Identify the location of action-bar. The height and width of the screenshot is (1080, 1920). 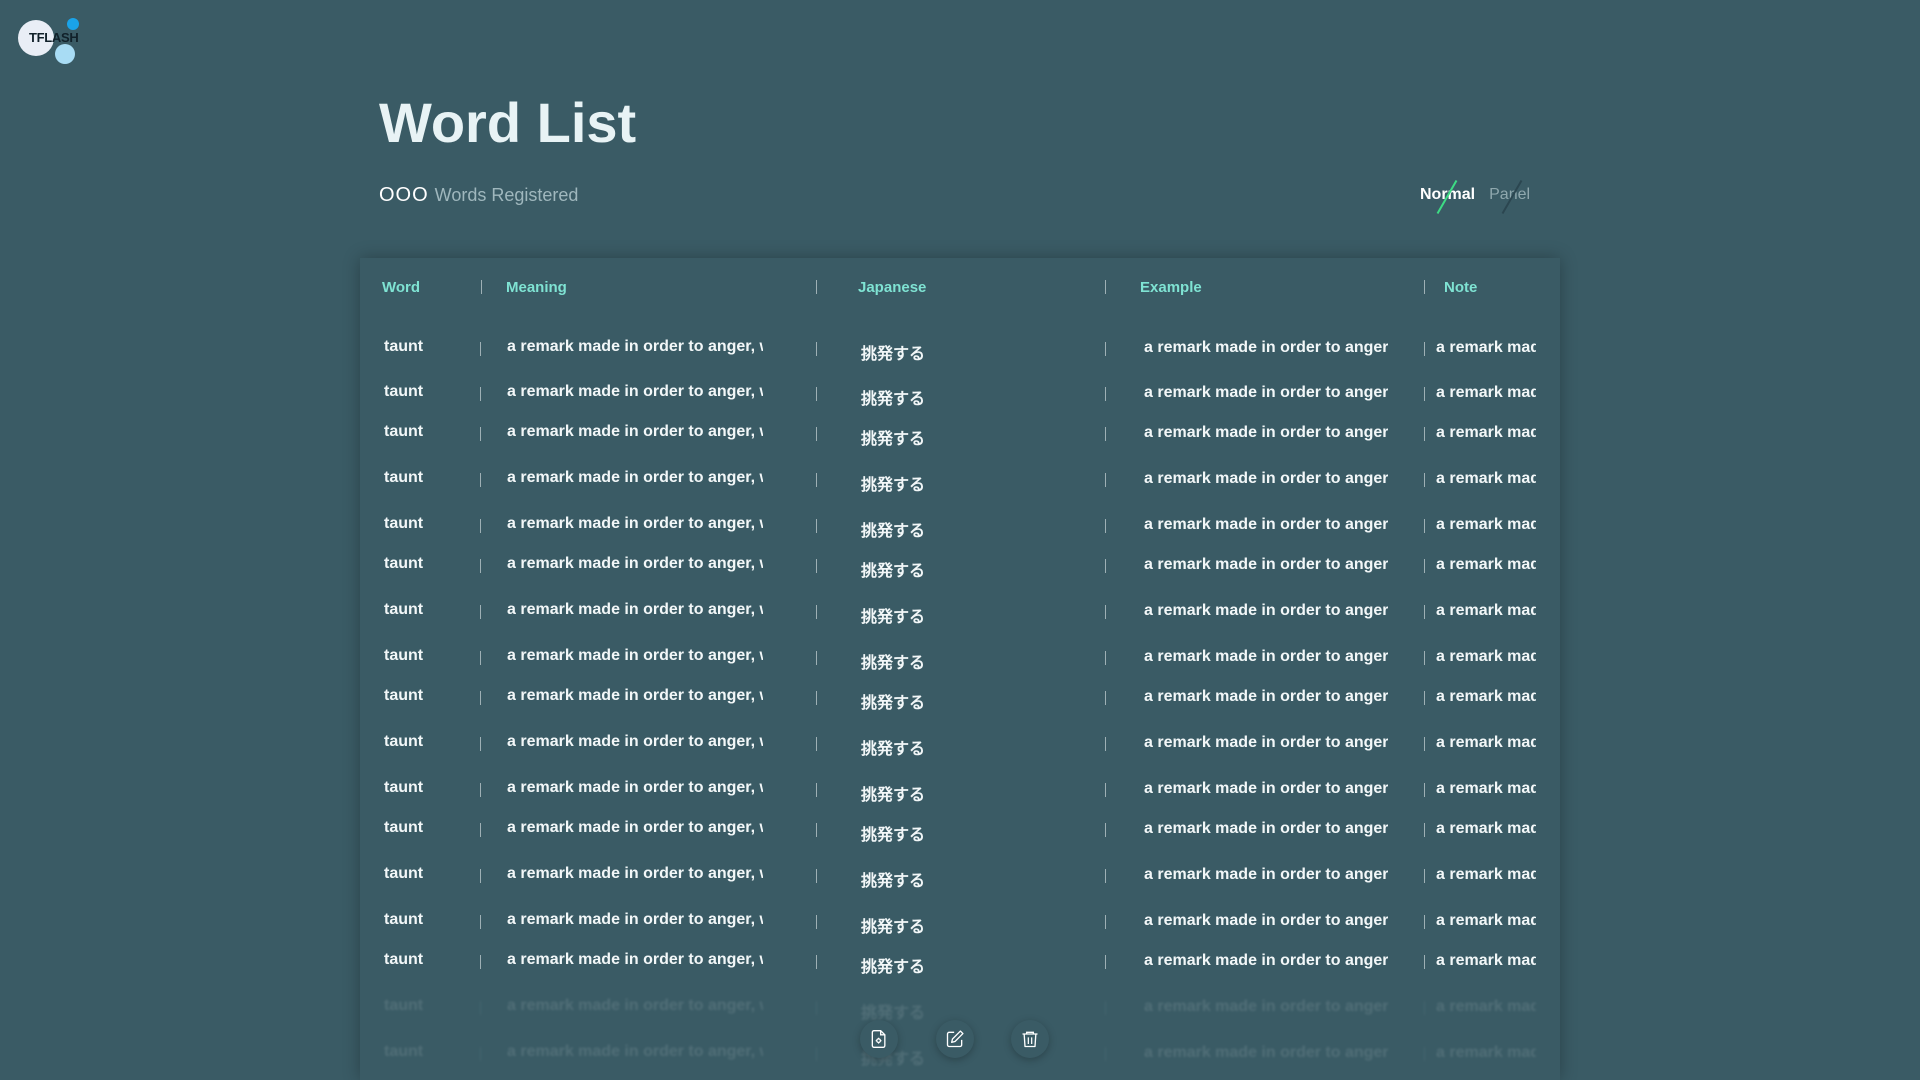
(960, 1040).